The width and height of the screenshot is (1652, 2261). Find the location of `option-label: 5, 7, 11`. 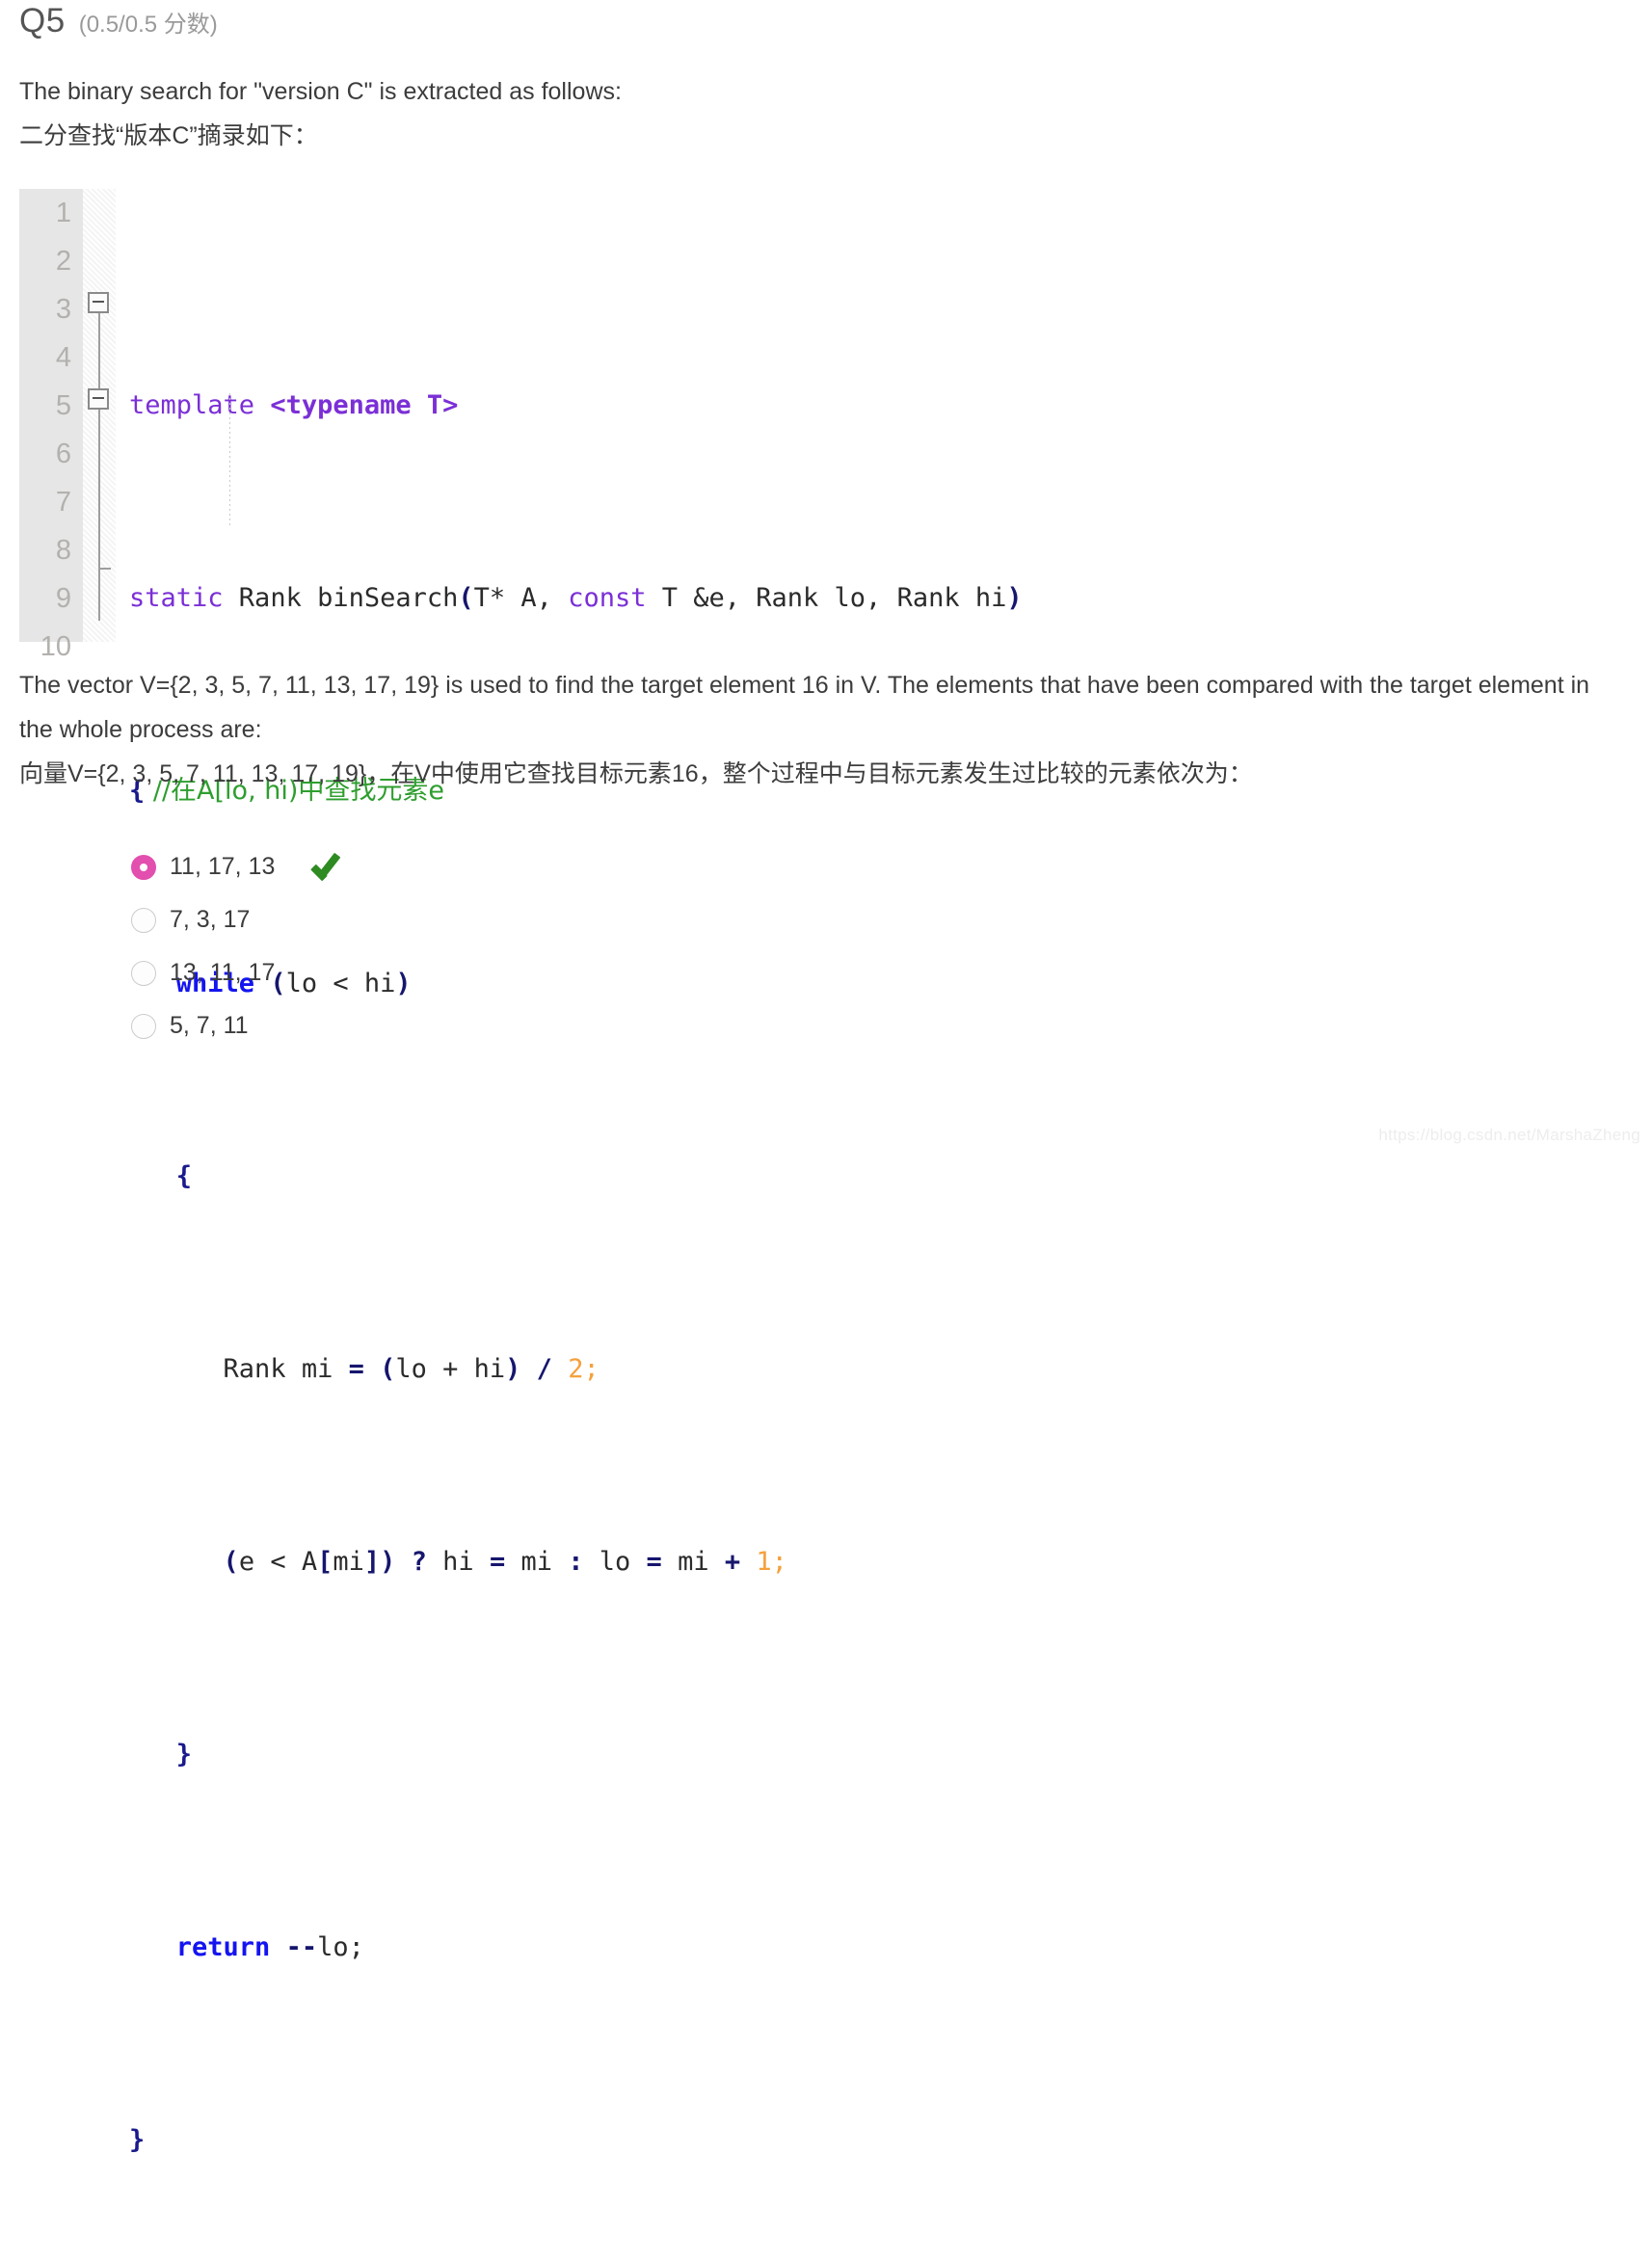

option-label: 5, 7, 11 is located at coordinates (210, 1025).